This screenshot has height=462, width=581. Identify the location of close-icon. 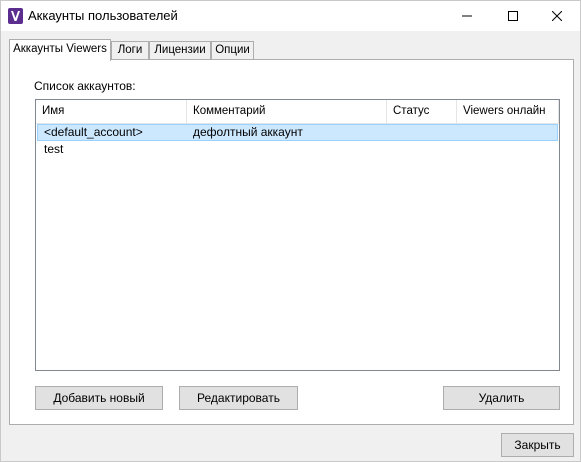
(557, 16).